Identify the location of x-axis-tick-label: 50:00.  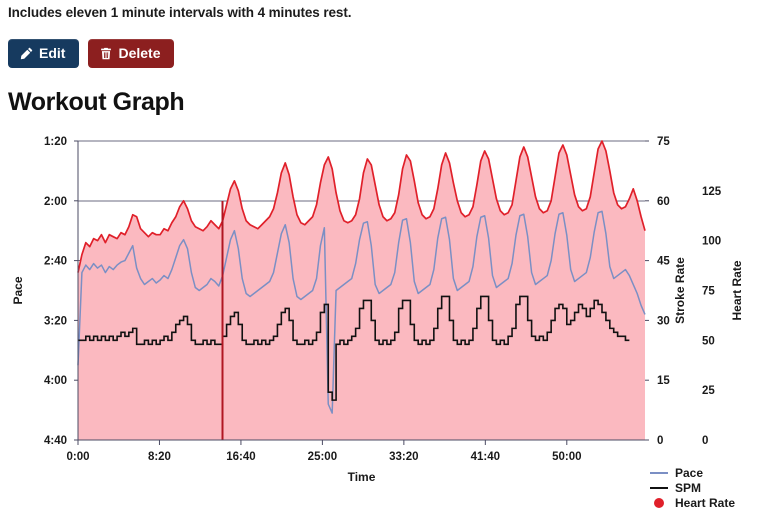
(566, 457).